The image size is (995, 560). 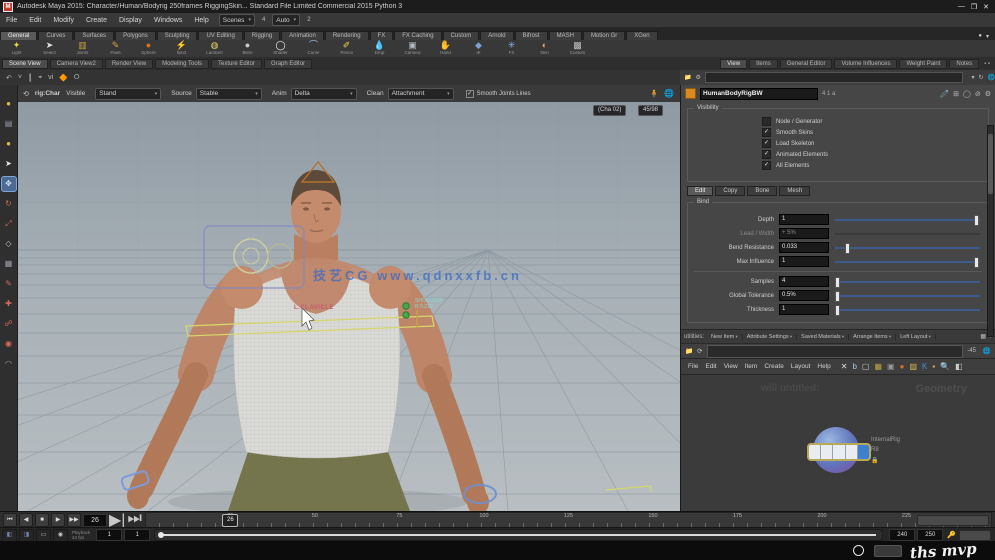 I want to click on panel-scrollbar, so click(x=990, y=231).